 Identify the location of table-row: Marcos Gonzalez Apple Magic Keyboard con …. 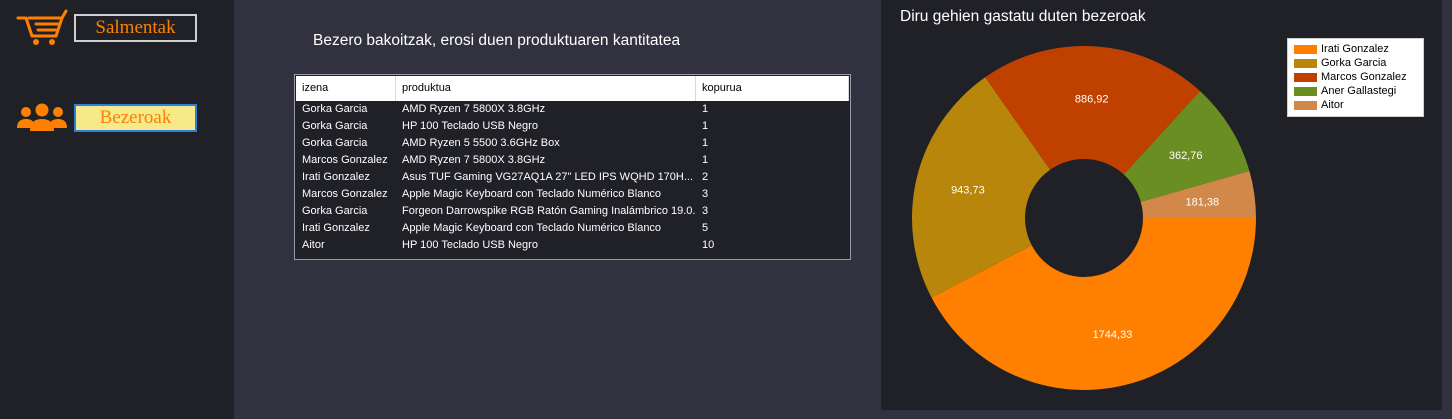
(573, 194).